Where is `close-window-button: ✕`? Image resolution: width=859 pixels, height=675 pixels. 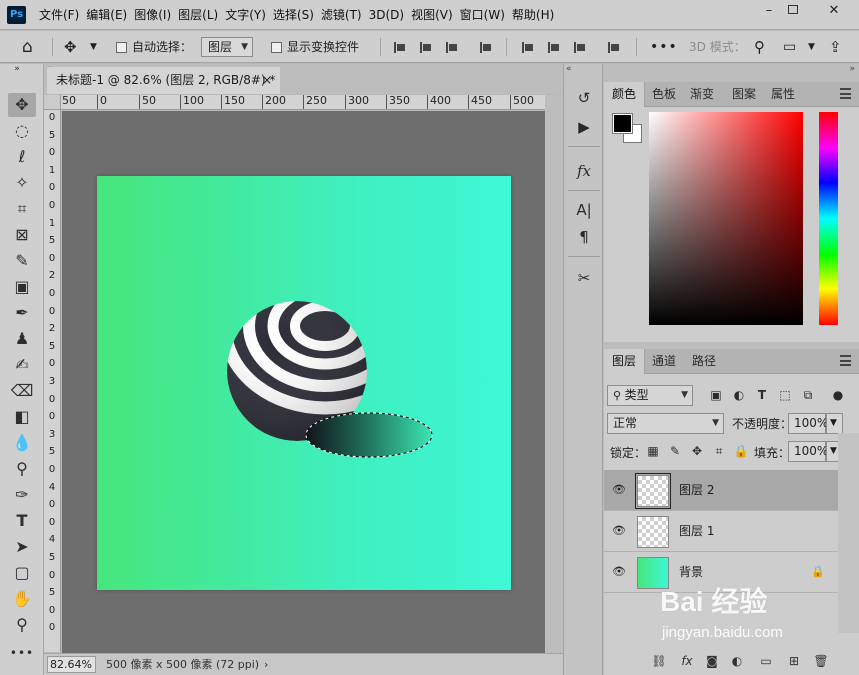
close-window-button: ✕ is located at coordinates (834, 11).